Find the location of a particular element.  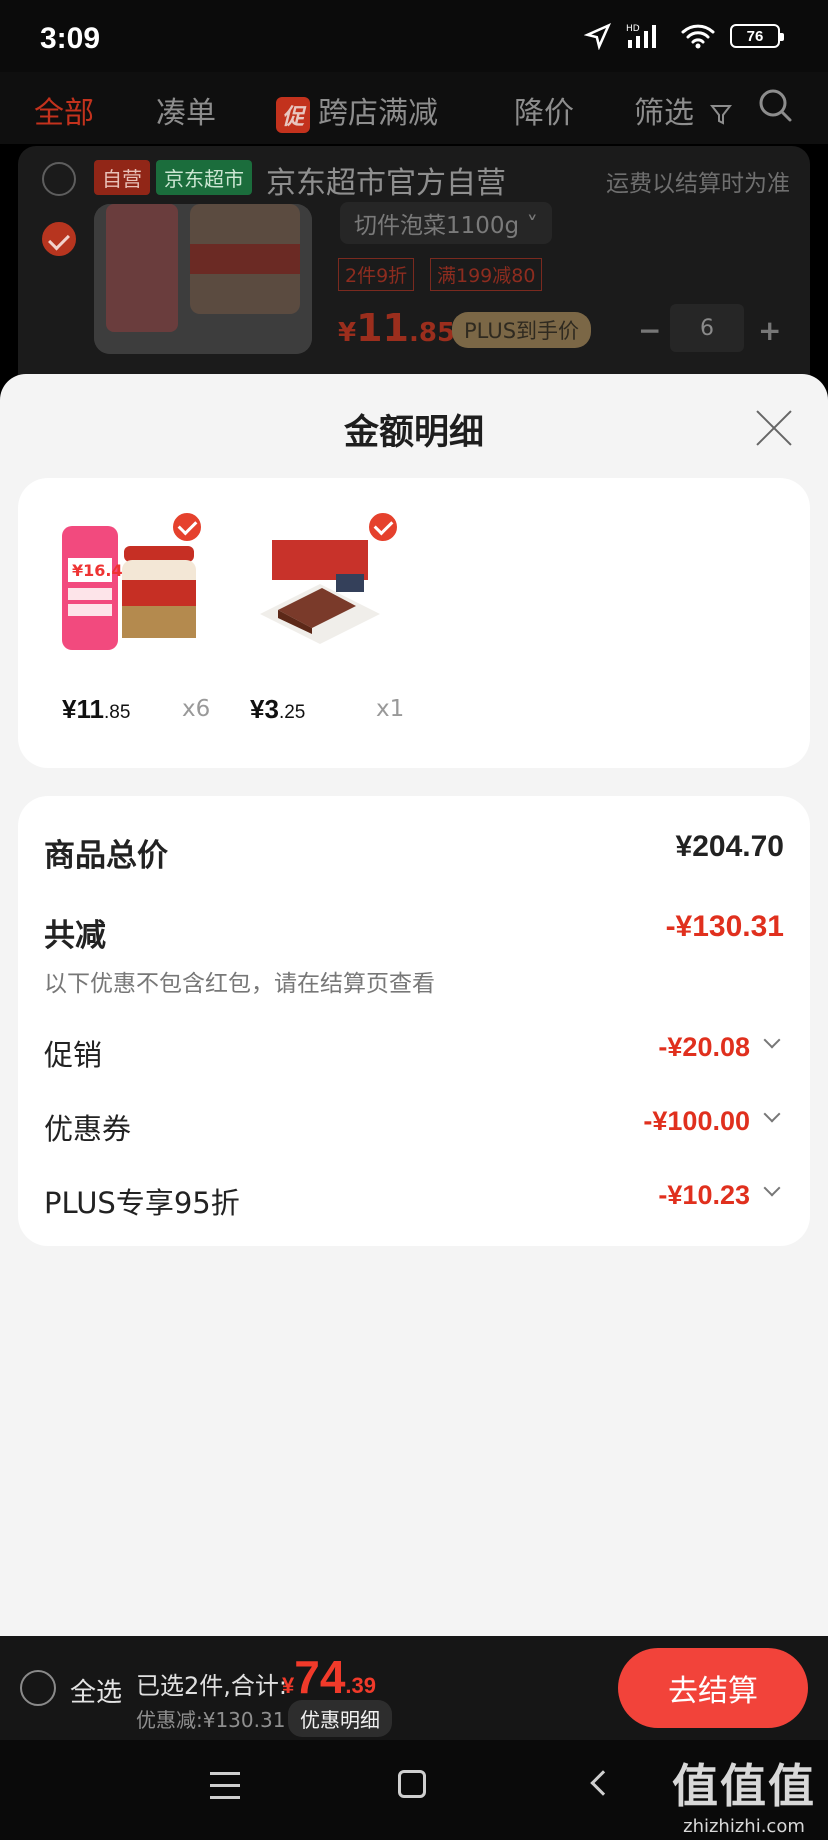

status-icons: HD 76 is located at coordinates (684, 36).